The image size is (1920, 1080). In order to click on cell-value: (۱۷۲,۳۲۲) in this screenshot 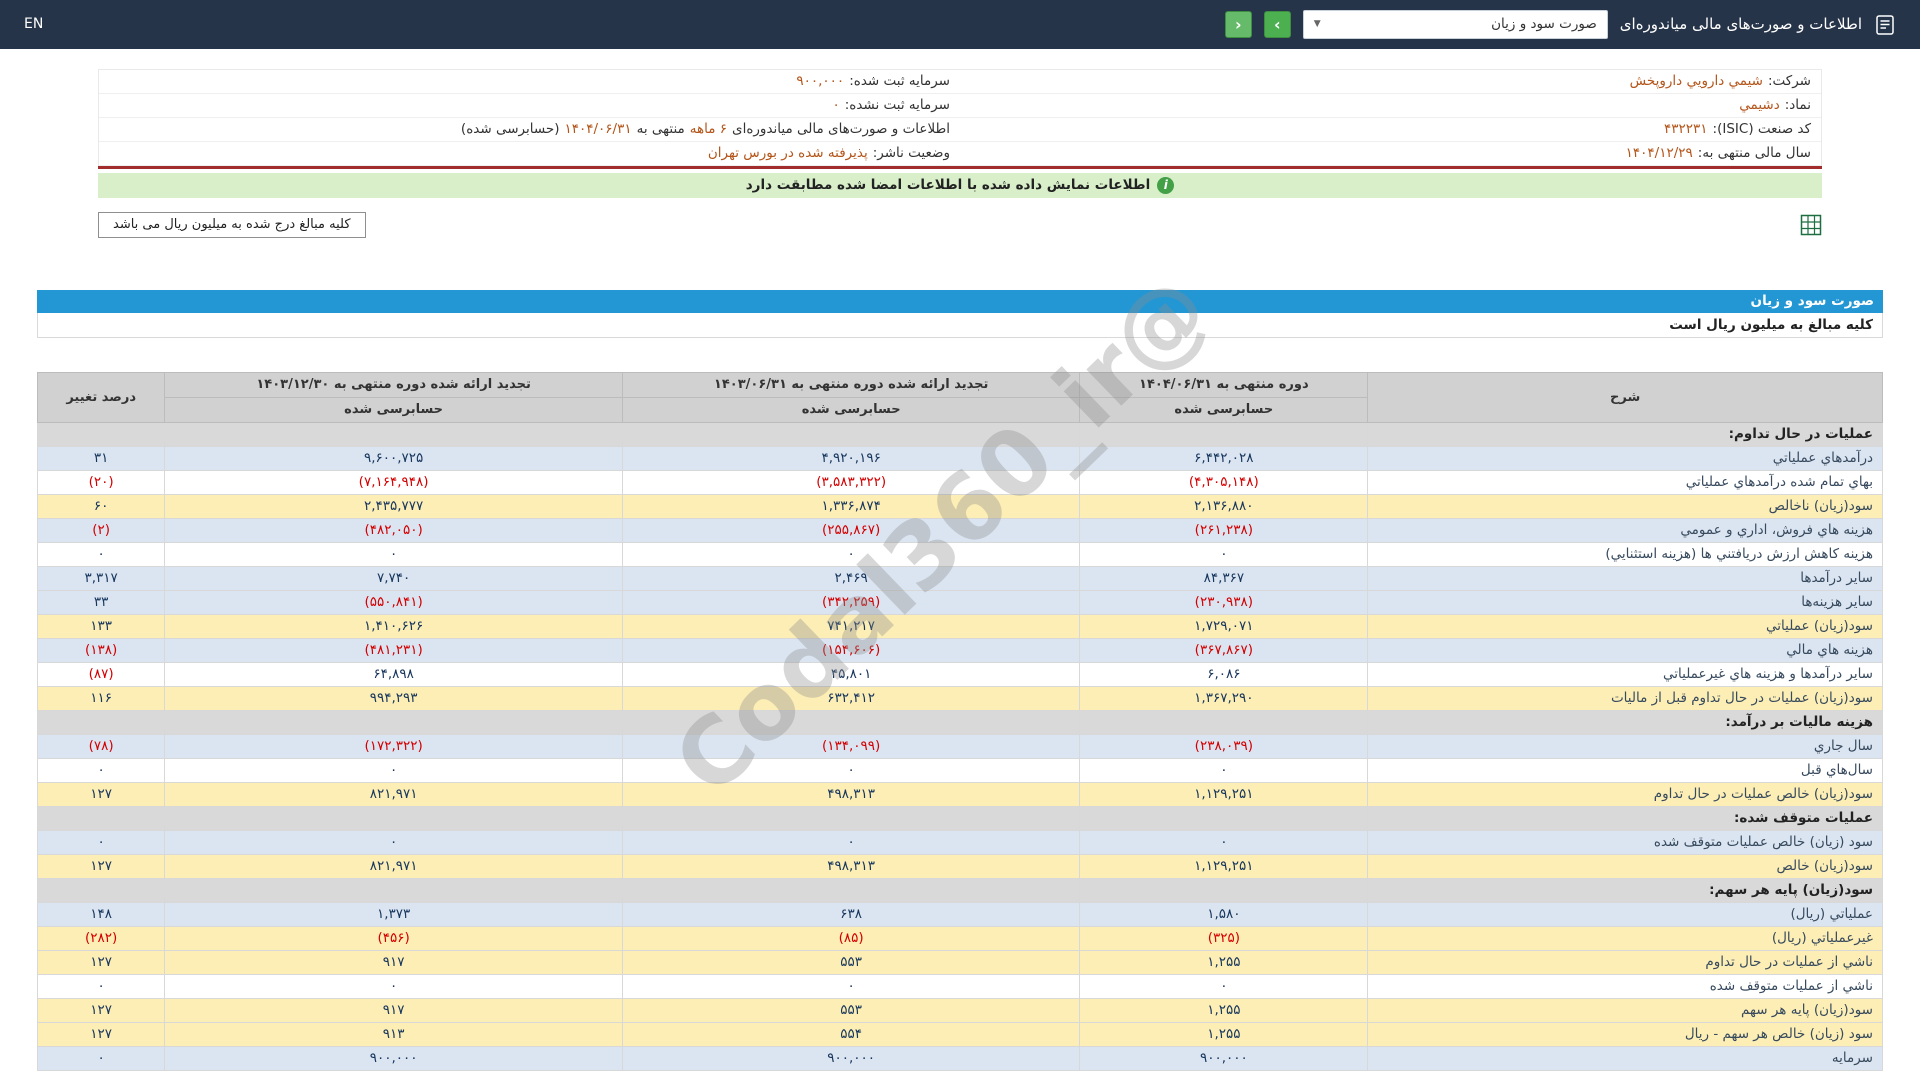, I will do `click(393, 747)`.